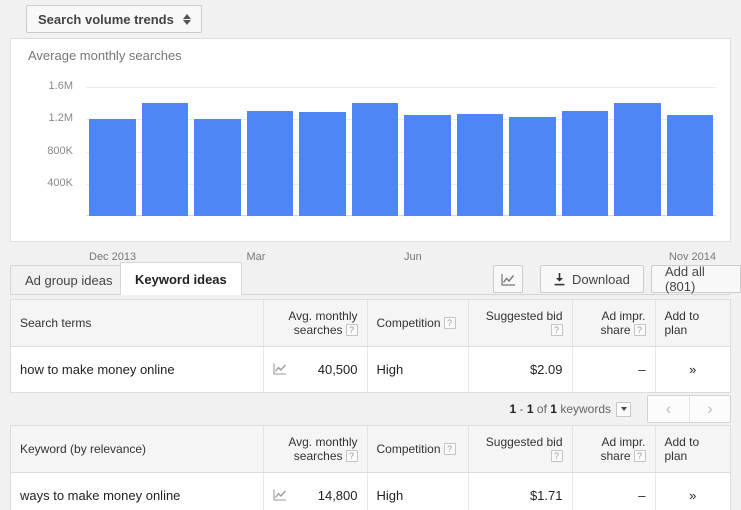  Describe the element at coordinates (137, 491) in the screenshot. I see `cell-keyword: ways to make money online` at that location.